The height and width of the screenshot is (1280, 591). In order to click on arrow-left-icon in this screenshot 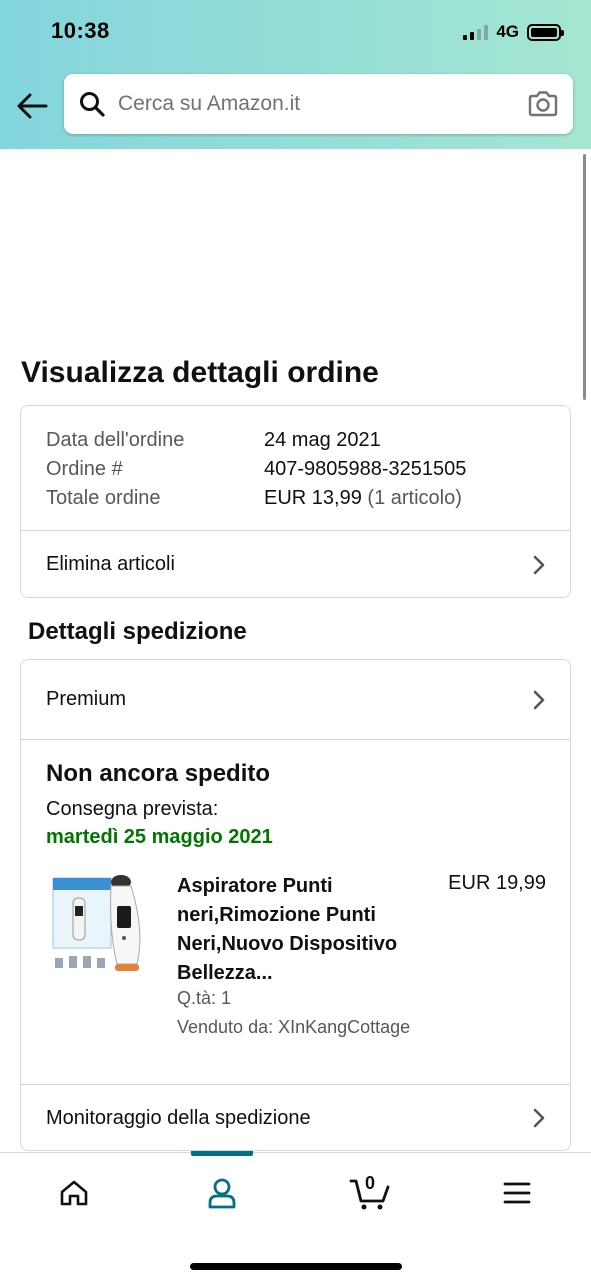, I will do `click(32, 106)`.